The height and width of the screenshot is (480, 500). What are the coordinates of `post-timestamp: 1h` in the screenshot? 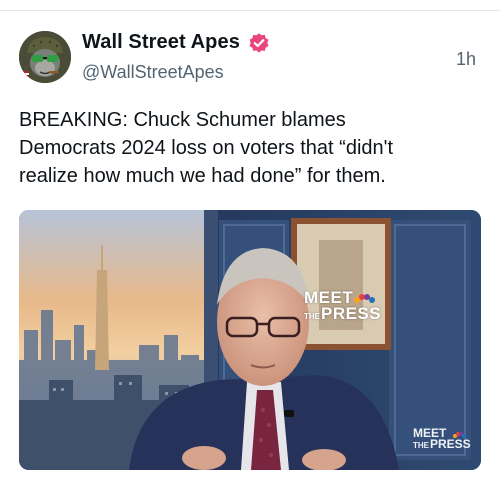 It's located at (466, 59).